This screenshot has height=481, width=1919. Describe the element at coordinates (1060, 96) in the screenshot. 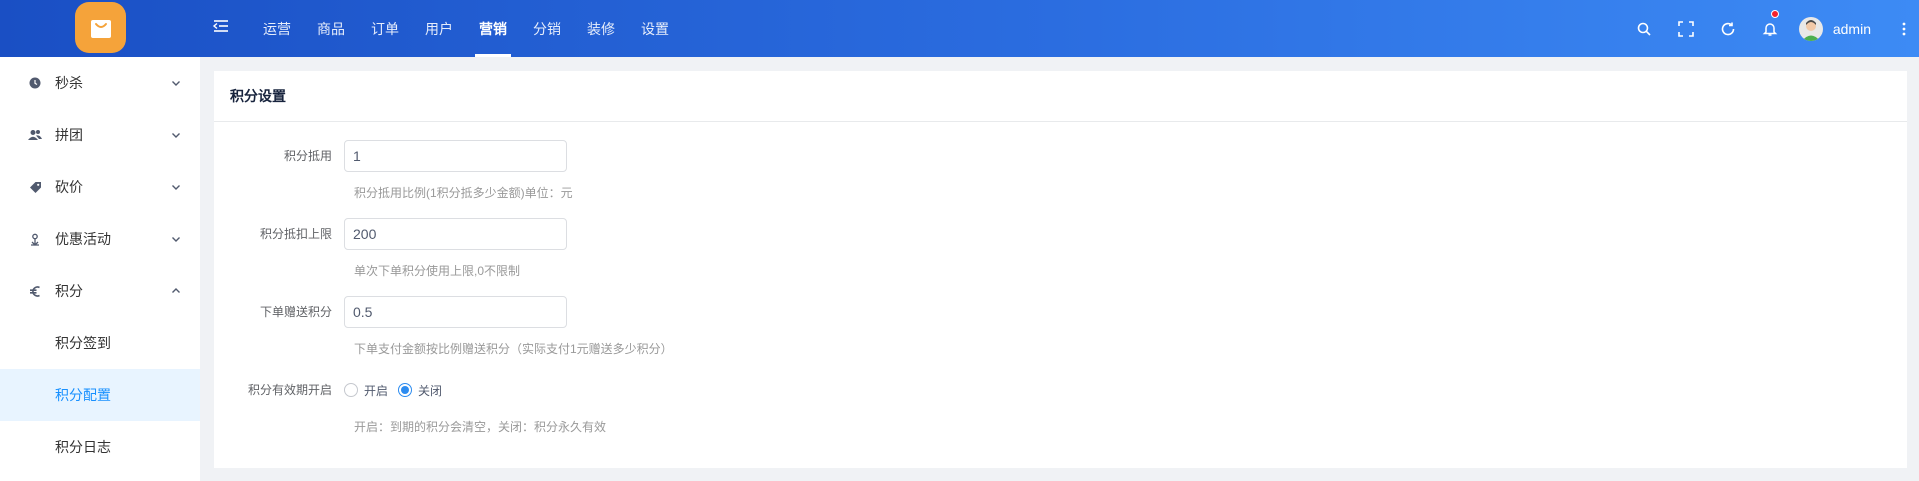

I see `page-title: 积分设置` at that location.